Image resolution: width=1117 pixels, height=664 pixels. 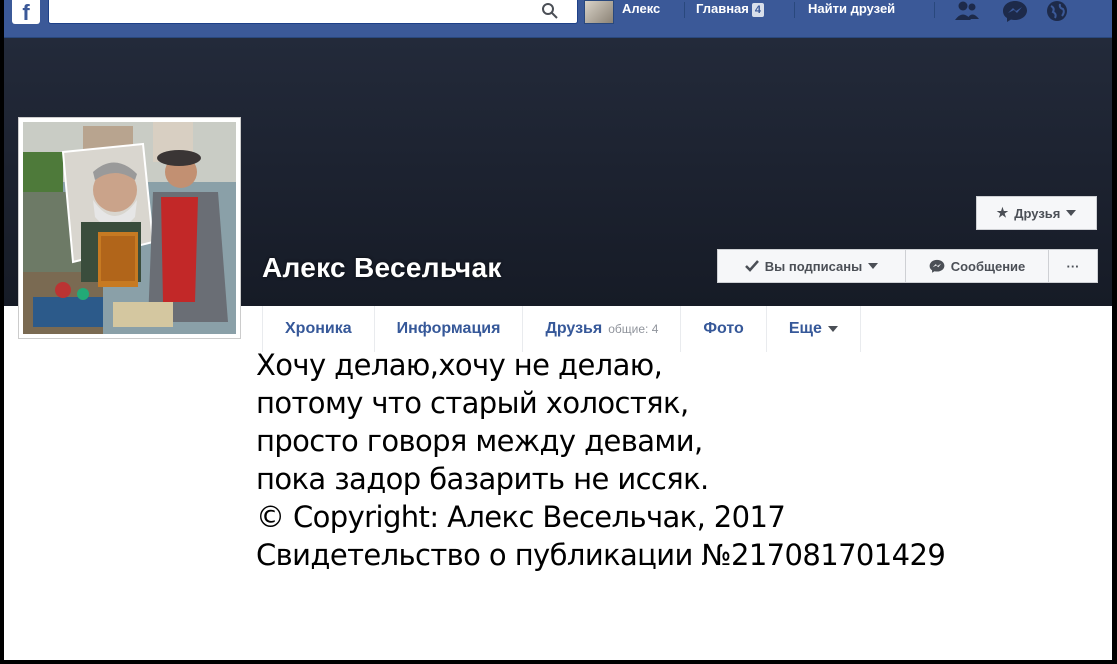 I want to click on following-label: Вы подписаны, so click(x=813, y=266).